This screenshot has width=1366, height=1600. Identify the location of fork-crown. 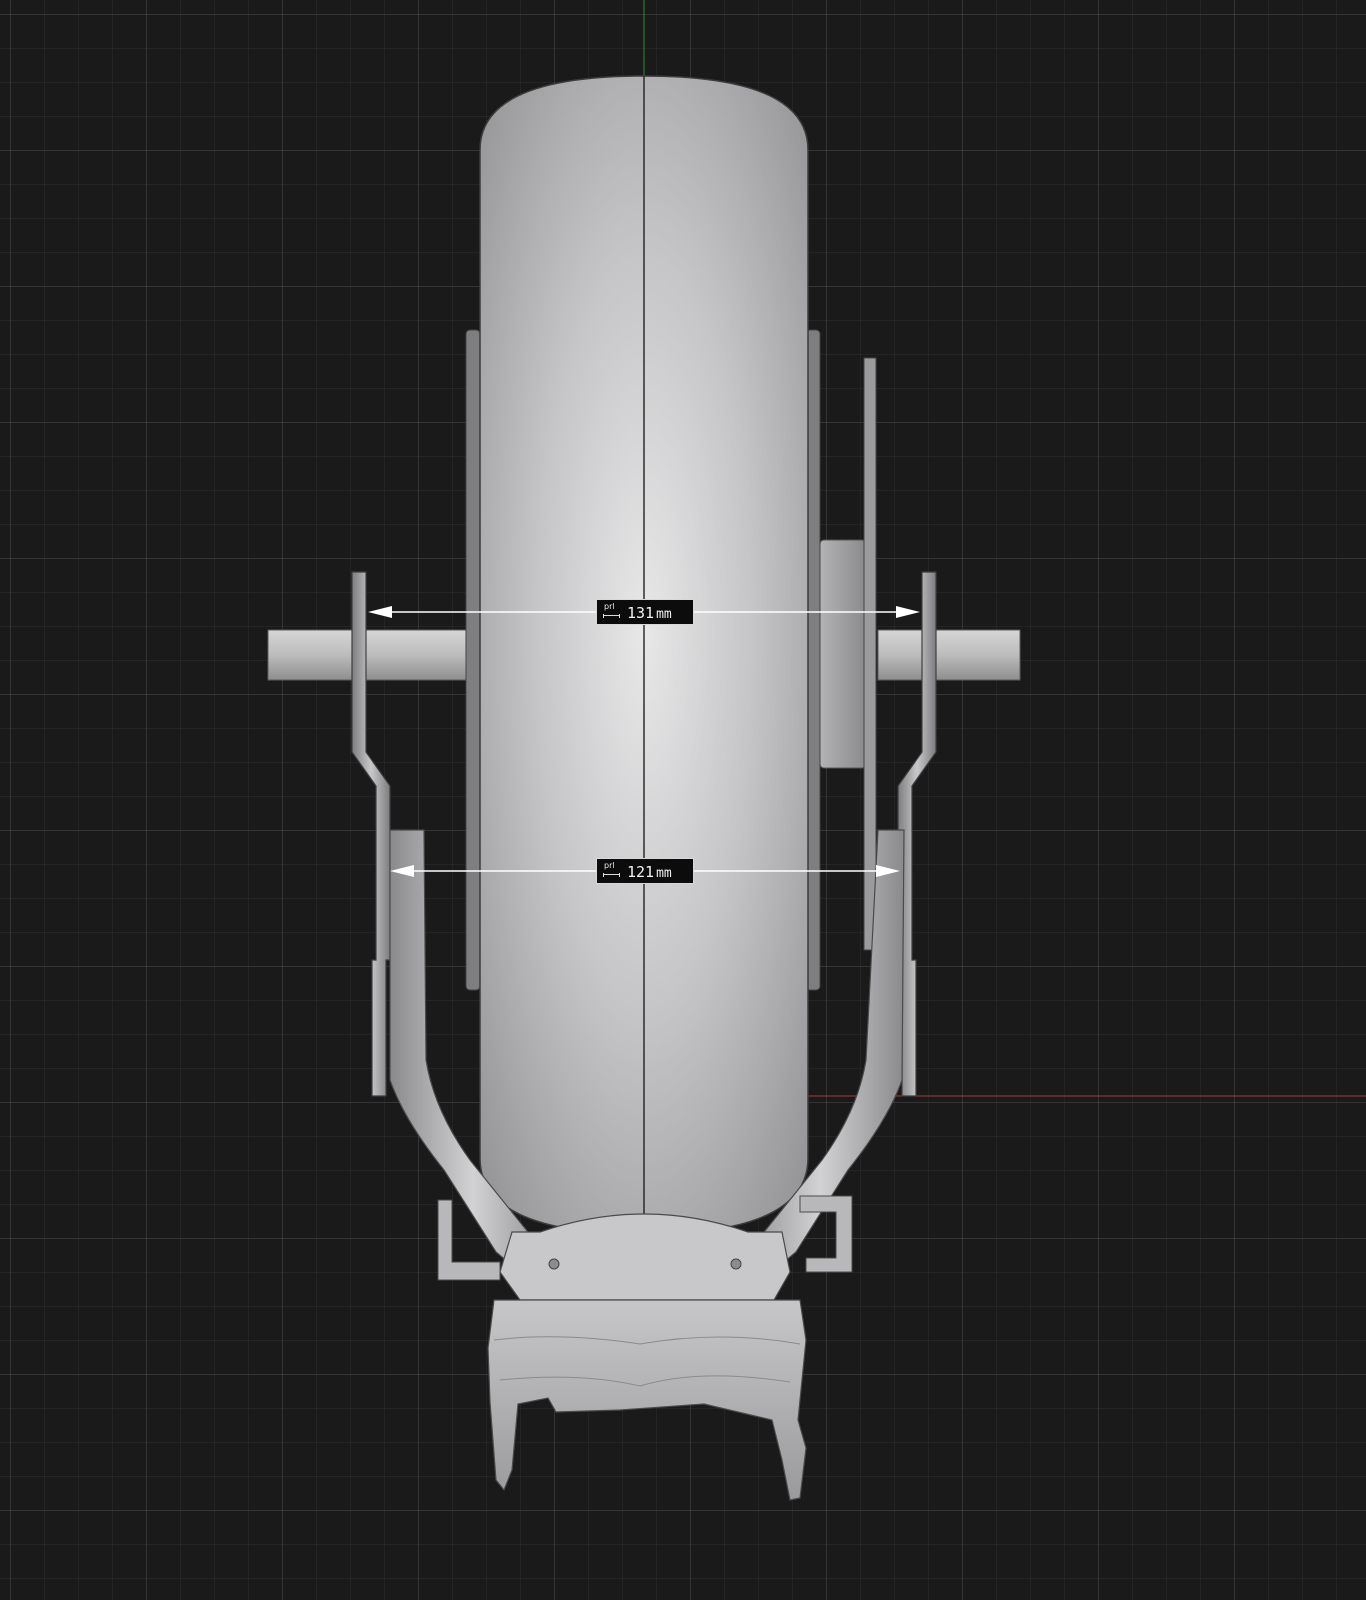
(645, 1257).